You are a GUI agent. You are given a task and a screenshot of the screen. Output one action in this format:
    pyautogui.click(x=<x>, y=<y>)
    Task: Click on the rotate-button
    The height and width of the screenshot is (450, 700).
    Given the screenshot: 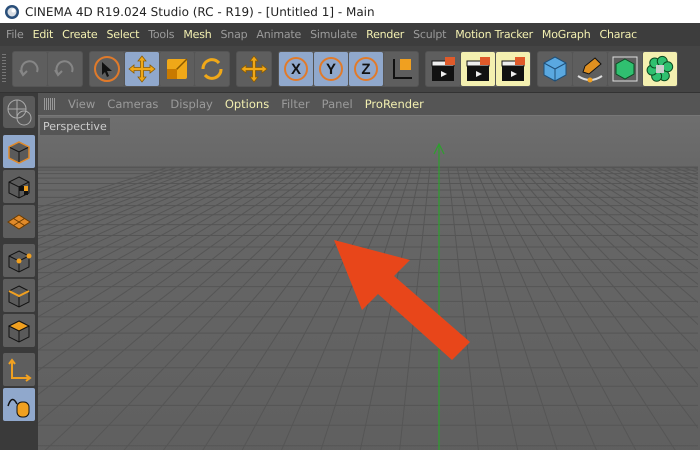 What is the action you would take?
    pyautogui.click(x=212, y=69)
    